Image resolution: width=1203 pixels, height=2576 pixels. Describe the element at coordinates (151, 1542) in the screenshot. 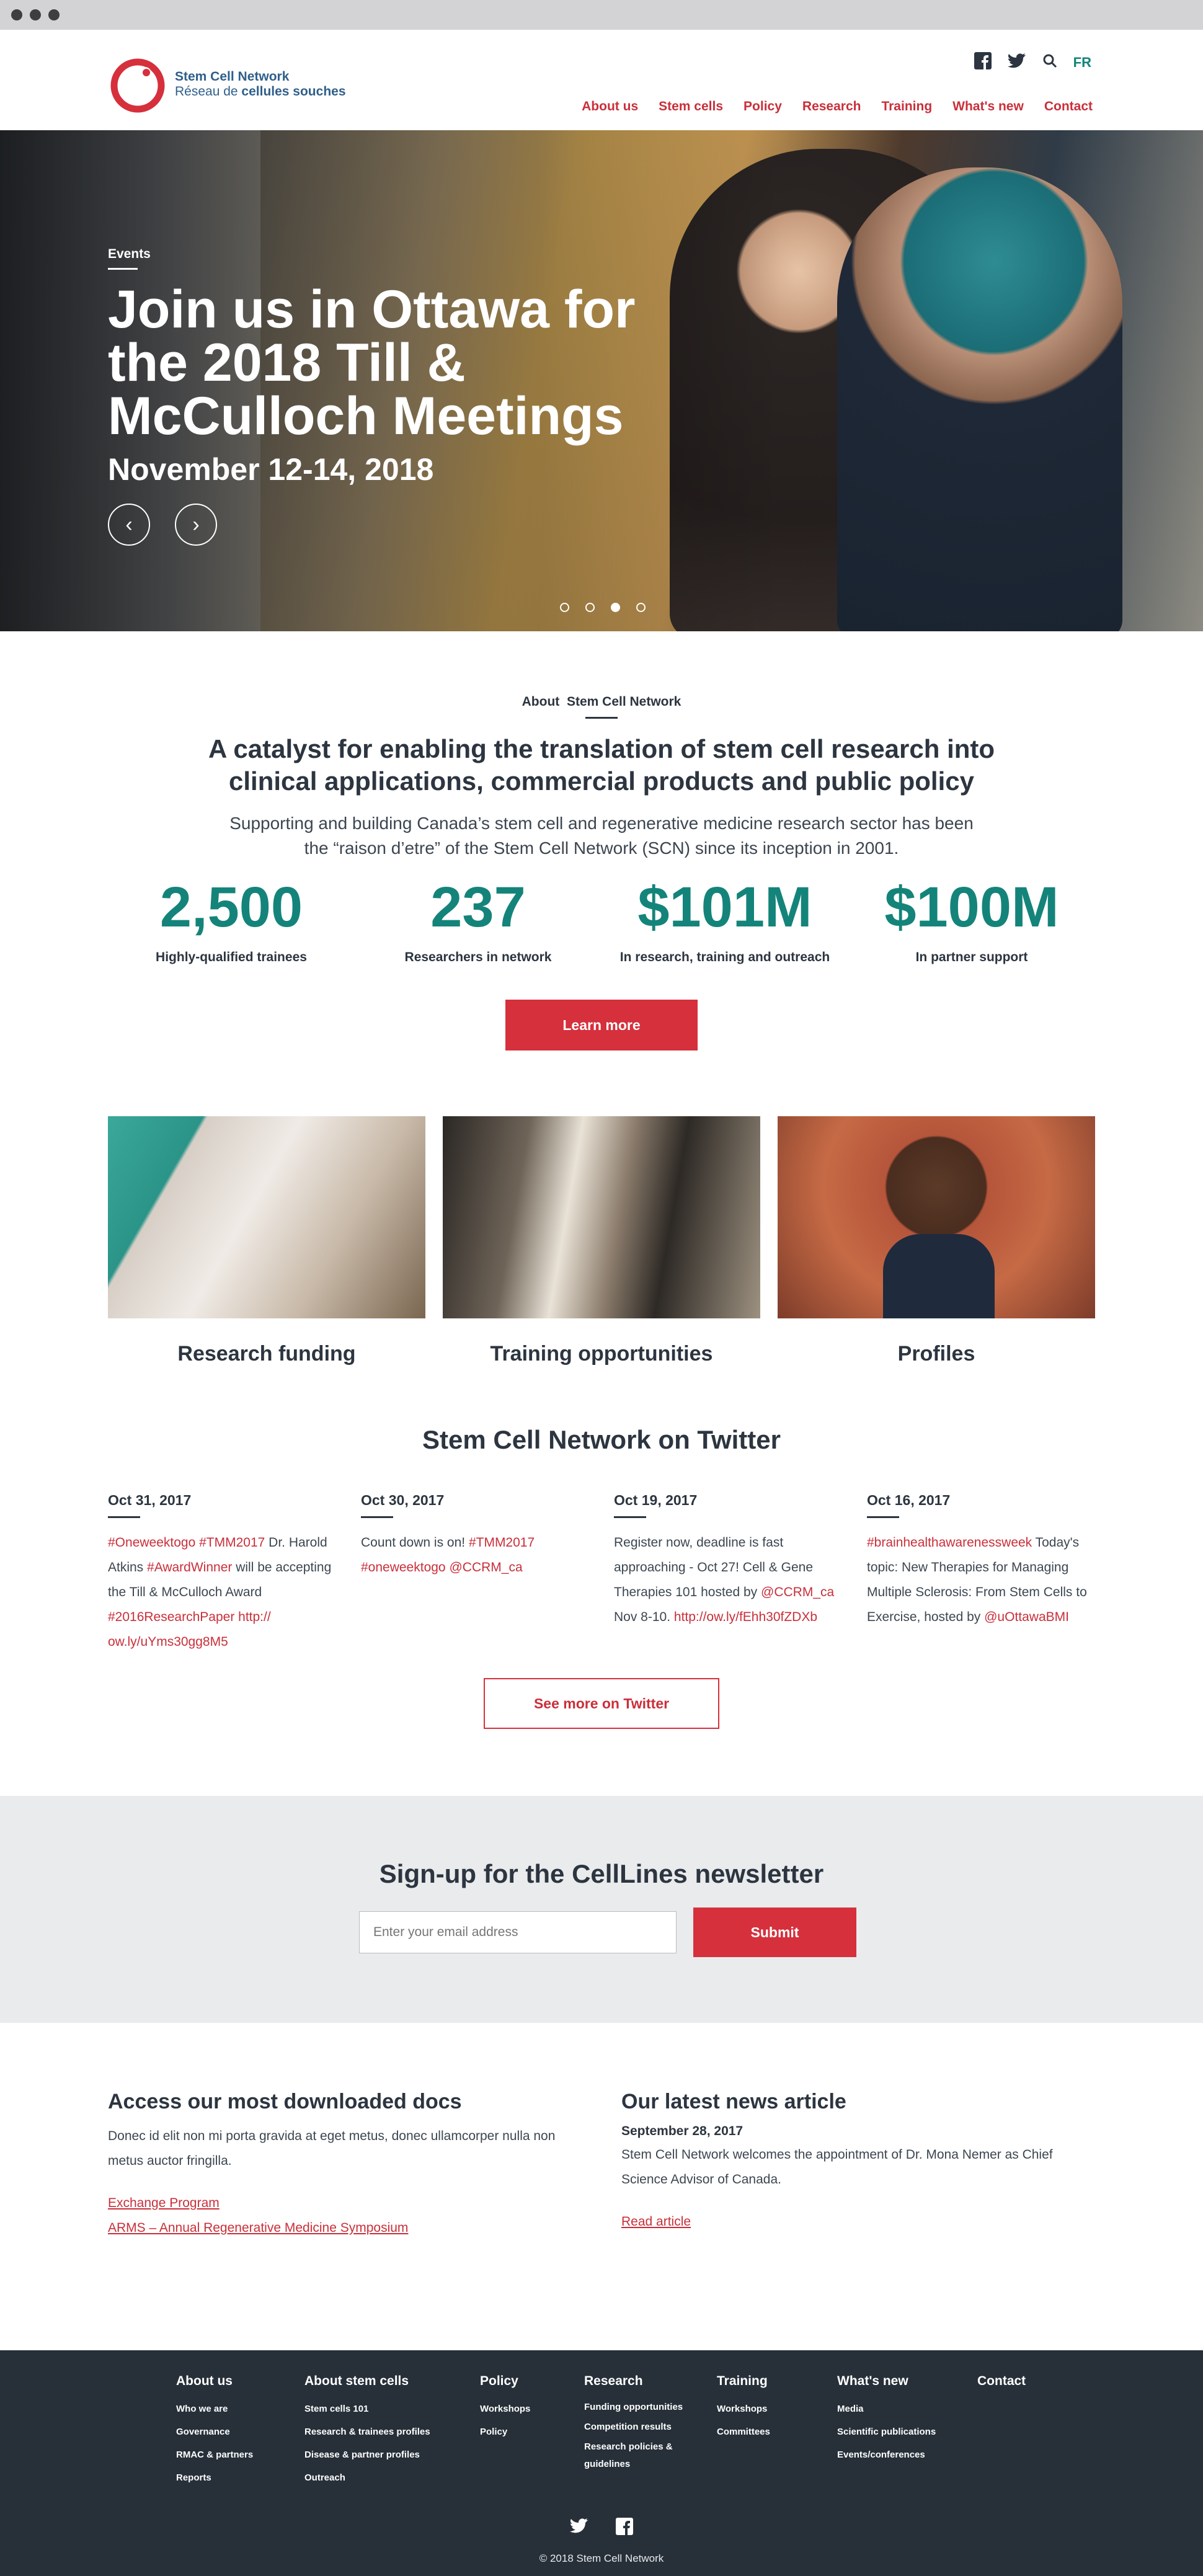

I see `tweet-link: #Oneweektogo` at that location.